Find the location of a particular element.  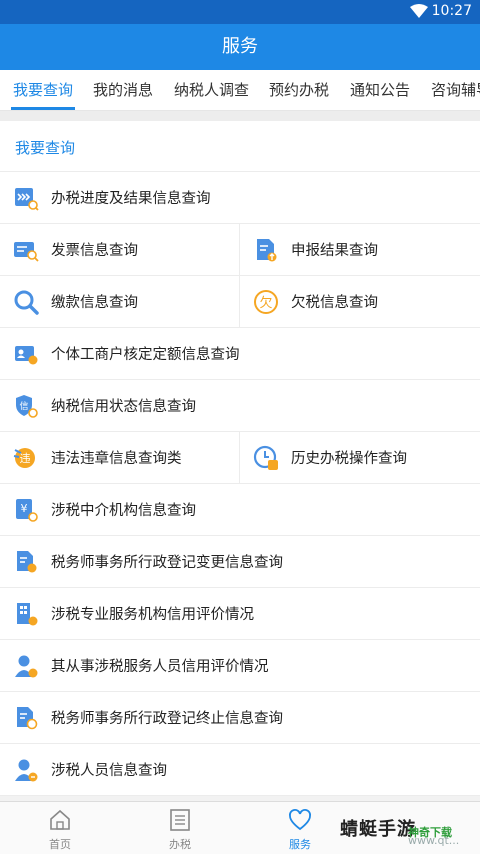

arrears-icon: 欠 is located at coordinates (266, 301).